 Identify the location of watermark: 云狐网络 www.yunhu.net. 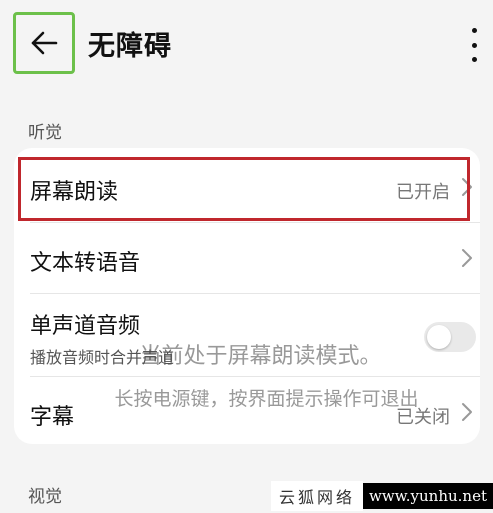
(382, 495).